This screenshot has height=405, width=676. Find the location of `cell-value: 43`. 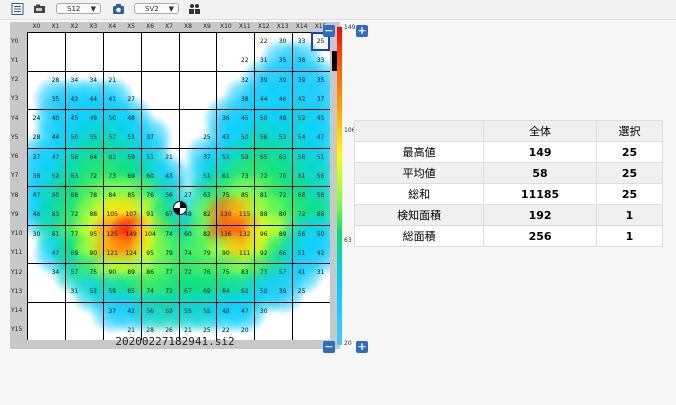

cell-value: 43 is located at coordinates (169, 176).